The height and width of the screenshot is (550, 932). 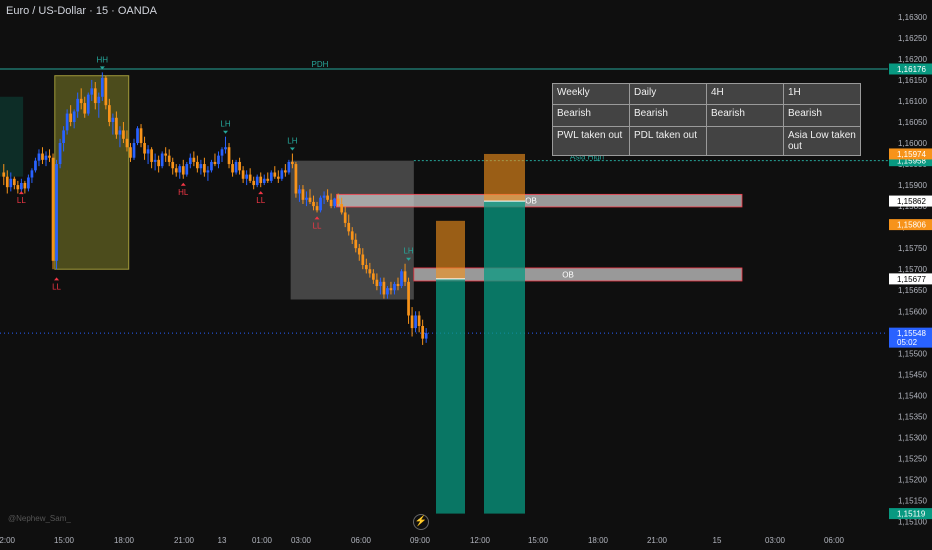 I want to click on current-price-tag-countdown: 05:02, so click(x=907, y=342).